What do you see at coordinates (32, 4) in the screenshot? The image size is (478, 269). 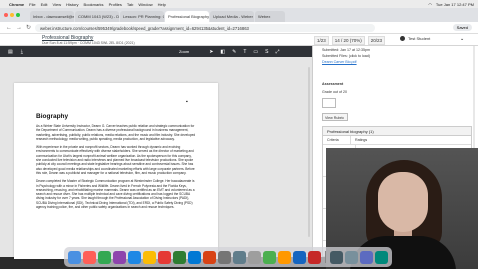 I see `menu-file: File` at bounding box center [32, 4].